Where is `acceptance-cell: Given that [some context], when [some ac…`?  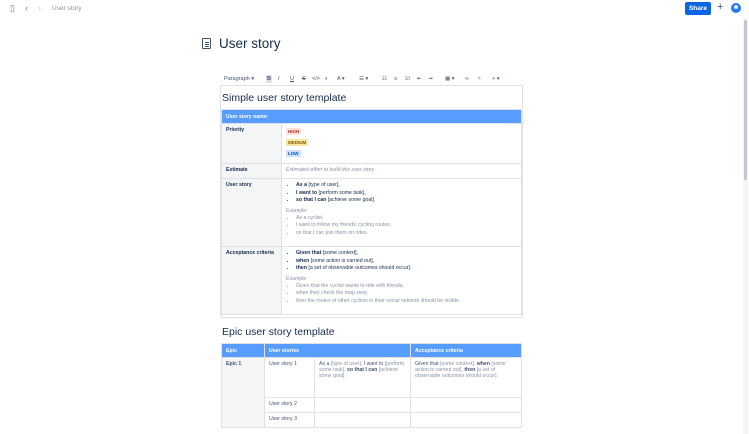 acceptance-cell: Given that [some context], when [some ac… is located at coordinates (401, 280).